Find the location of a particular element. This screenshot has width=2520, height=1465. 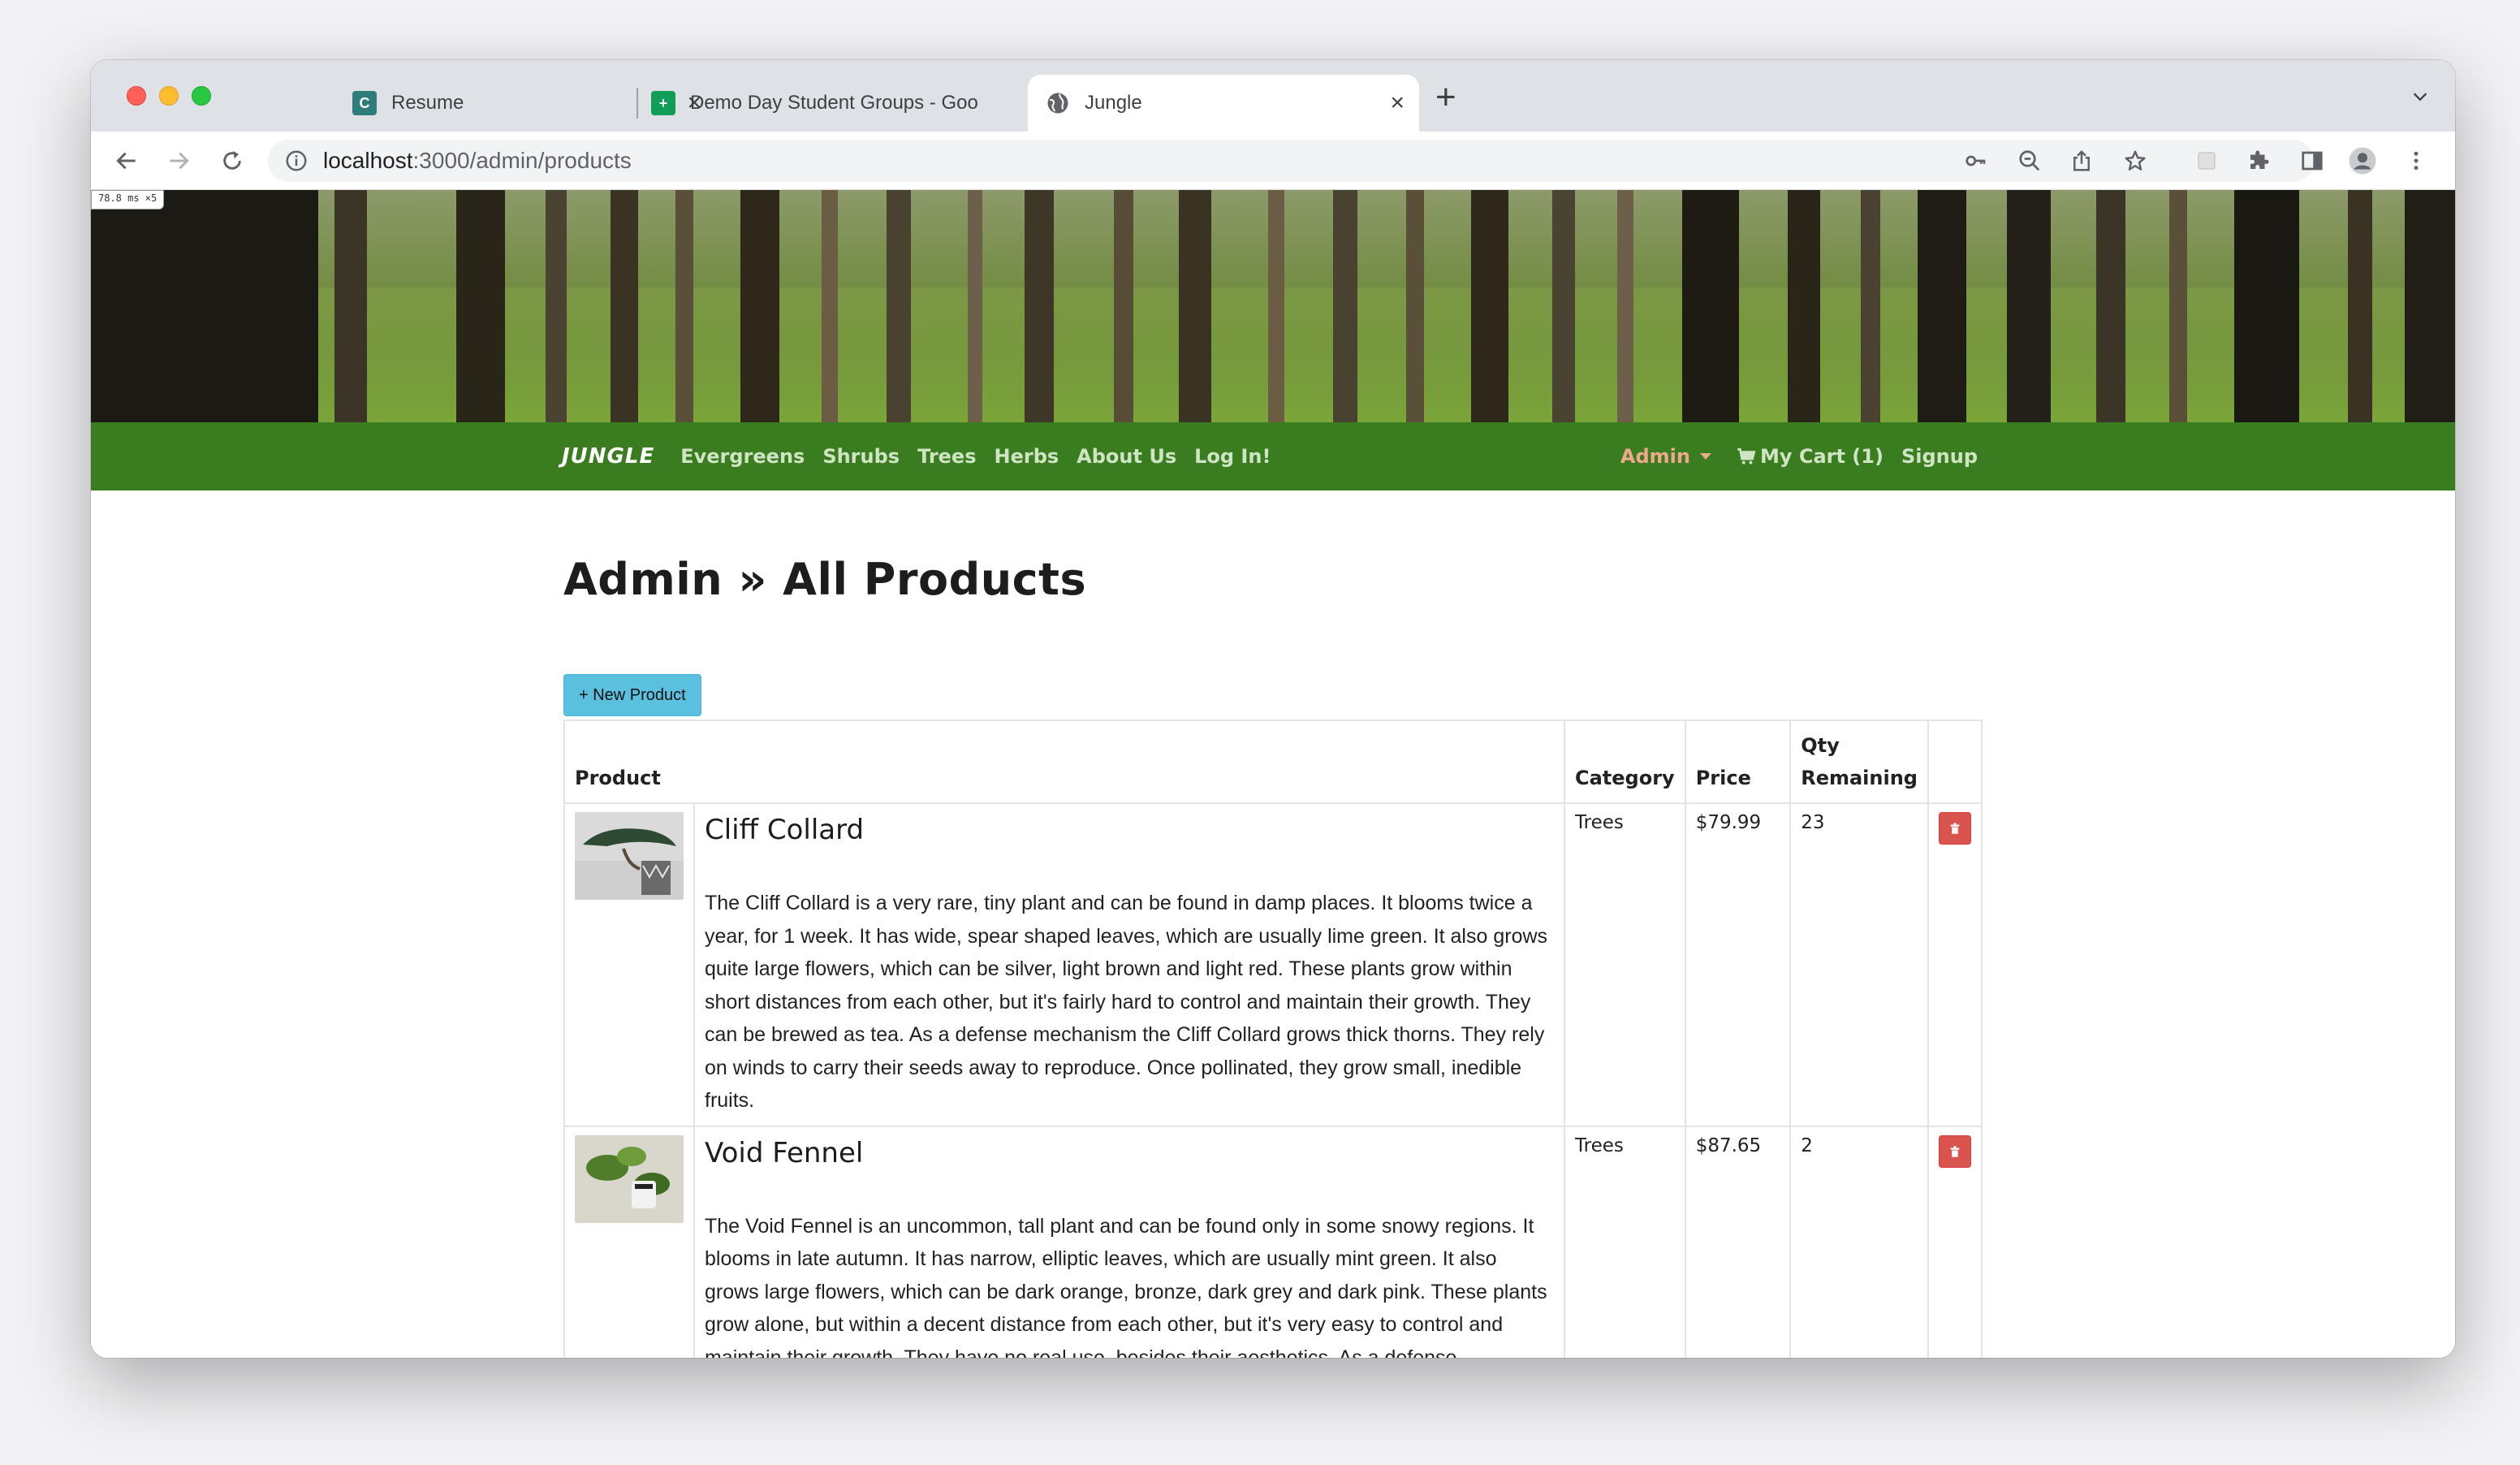

cart-link: My Cart (1) is located at coordinates (1810, 456).